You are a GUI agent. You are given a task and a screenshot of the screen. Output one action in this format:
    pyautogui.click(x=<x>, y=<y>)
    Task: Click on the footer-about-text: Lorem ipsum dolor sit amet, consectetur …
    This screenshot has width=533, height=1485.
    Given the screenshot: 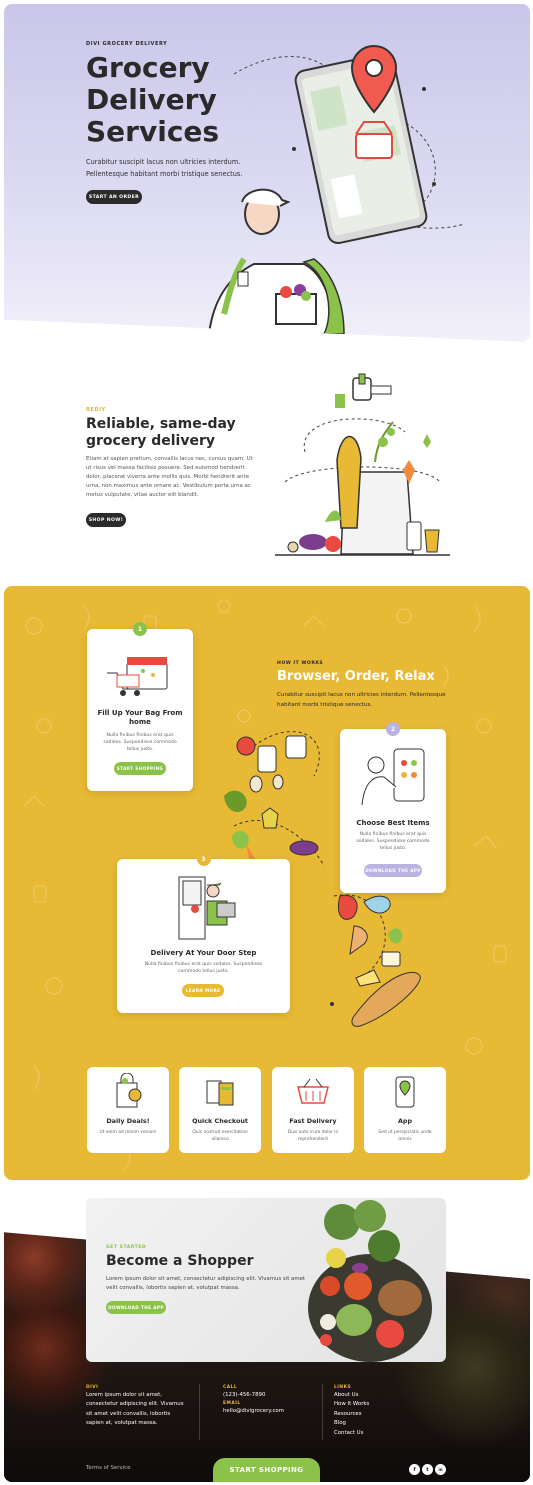 What is the action you would take?
    pyautogui.click(x=135, y=1409)
    